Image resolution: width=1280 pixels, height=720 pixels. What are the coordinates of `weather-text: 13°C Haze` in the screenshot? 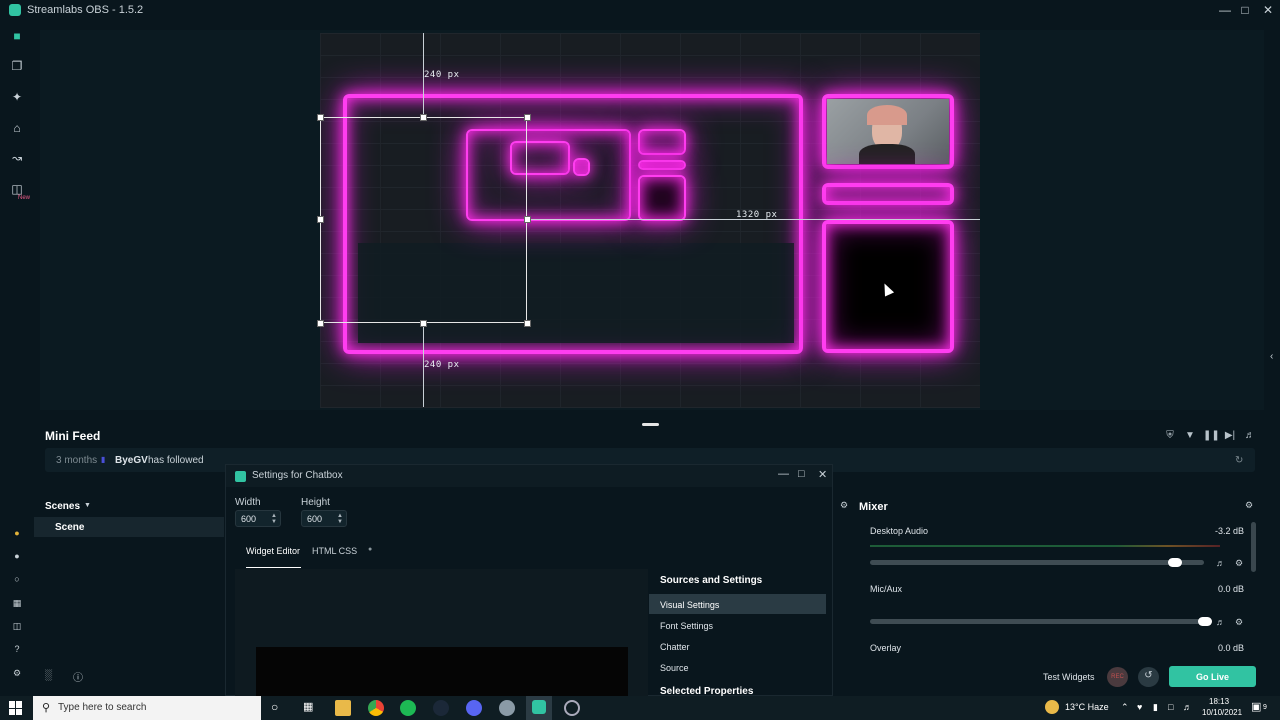 It's located at (1087, 707).